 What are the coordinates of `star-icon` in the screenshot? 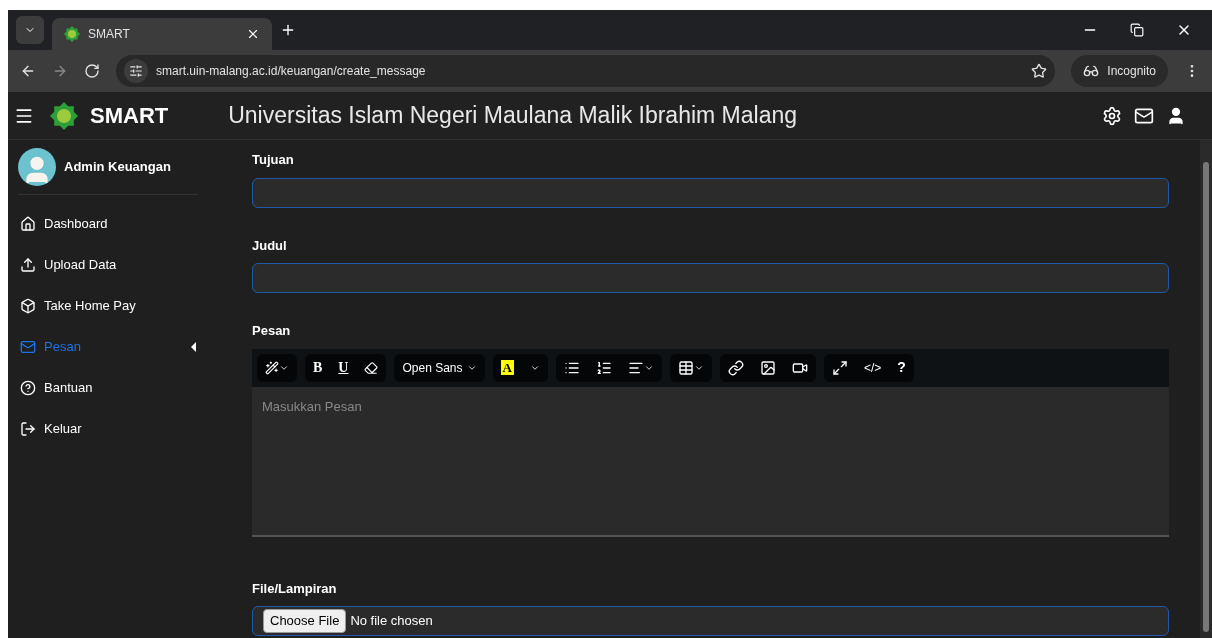 It's located at (1039, 71).